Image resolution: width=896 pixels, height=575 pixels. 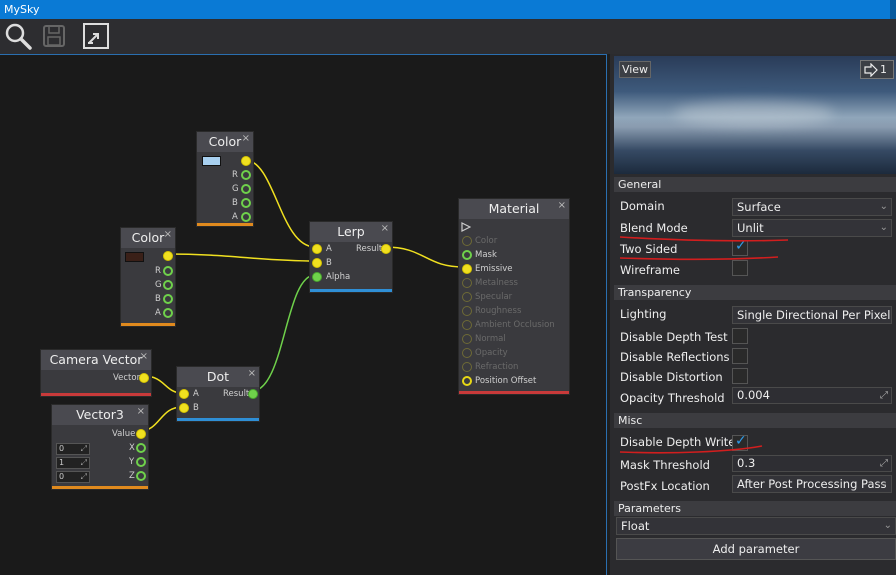 I want to click on node-title: Vector3, so click(x=100, y=414).